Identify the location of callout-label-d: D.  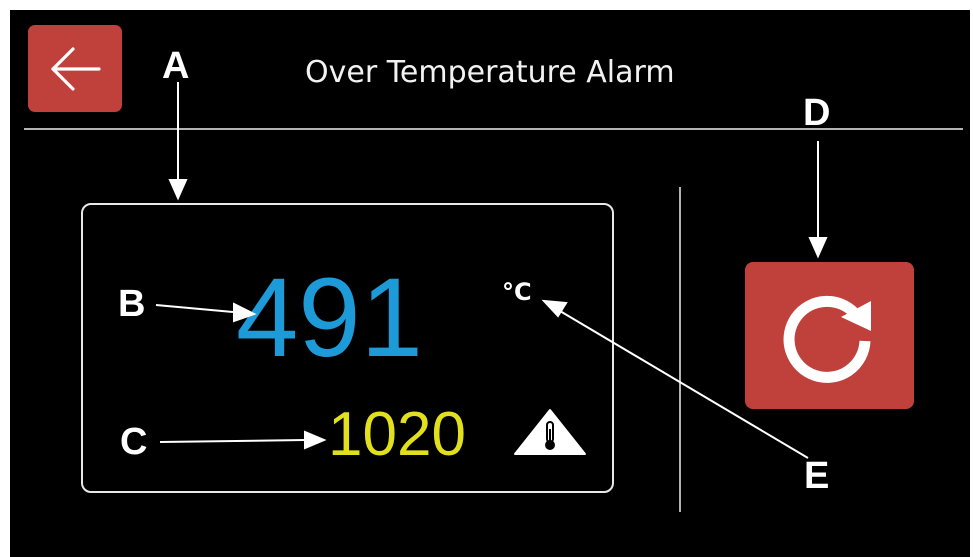
(817, 113).